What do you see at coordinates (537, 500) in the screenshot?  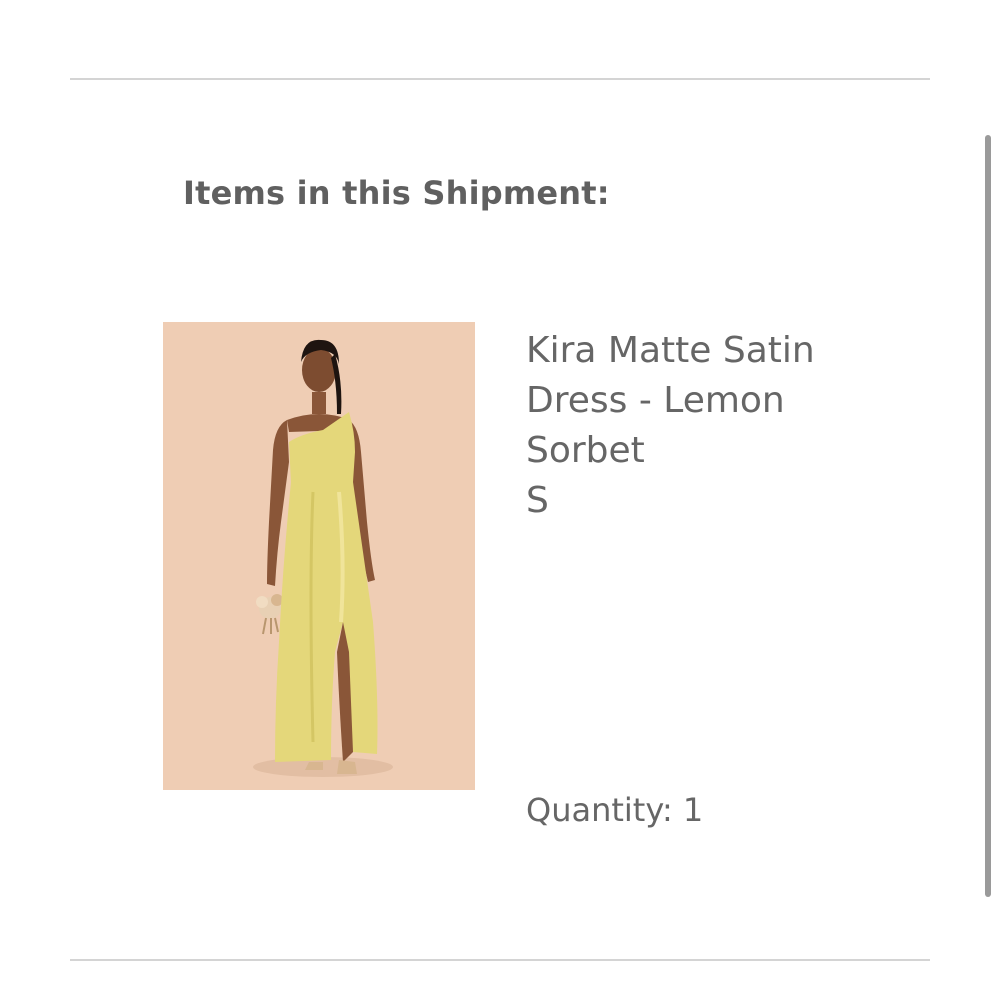 I see `product-size: S` at bounding box center [537, 500].